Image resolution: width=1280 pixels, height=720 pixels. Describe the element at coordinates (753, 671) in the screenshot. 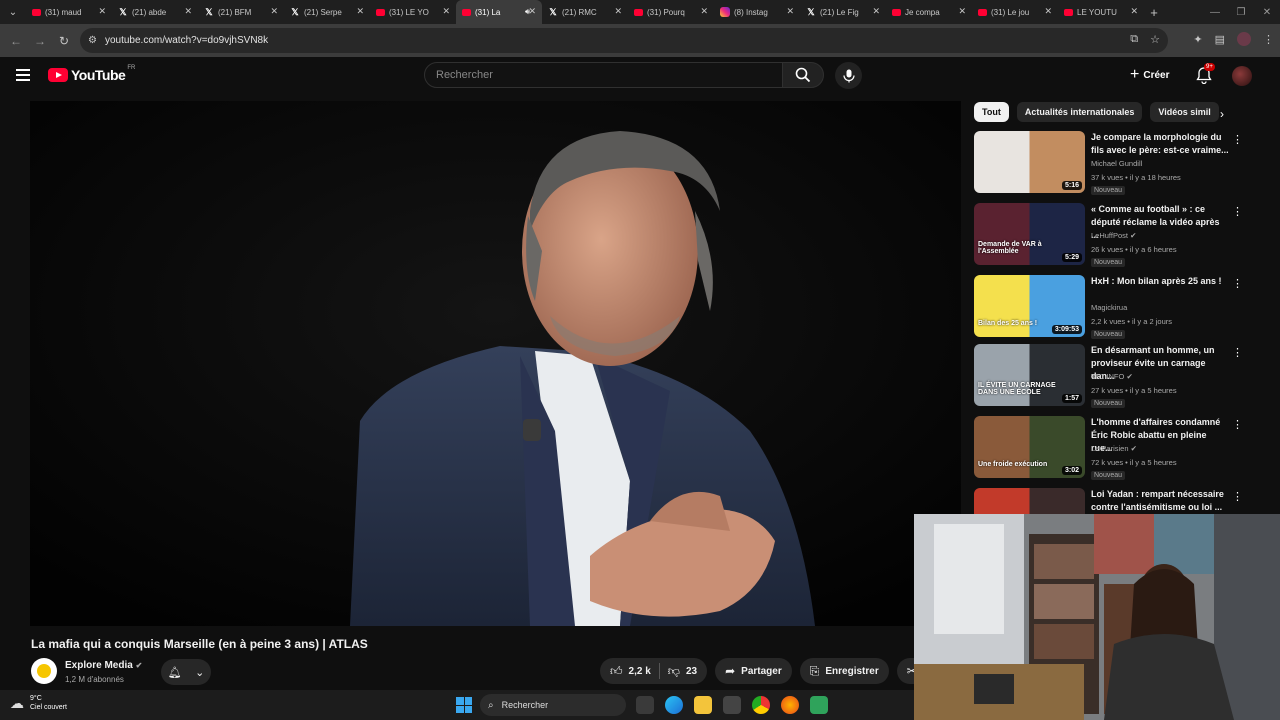

I see `share-button: ➦ Partager` at that location.